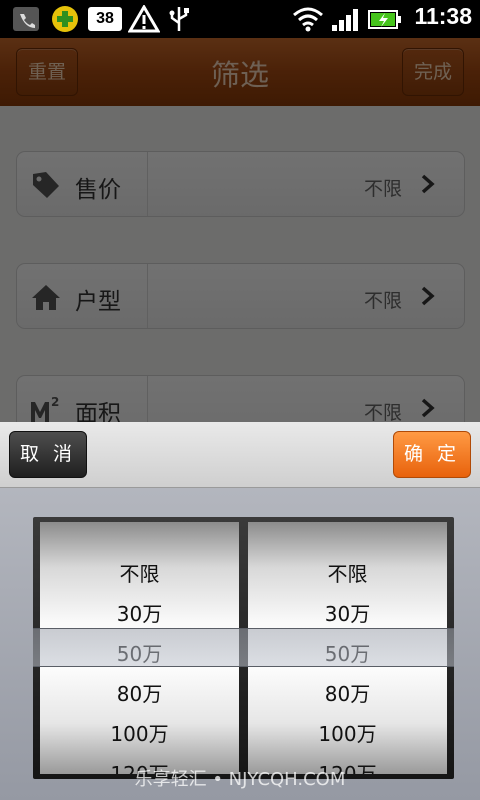 The width and height of the screenshot is (480, 800). What do you see at coordinates (26, 19) in the screenshot?
I see `phone-icon` at bounding box center [26, 19].